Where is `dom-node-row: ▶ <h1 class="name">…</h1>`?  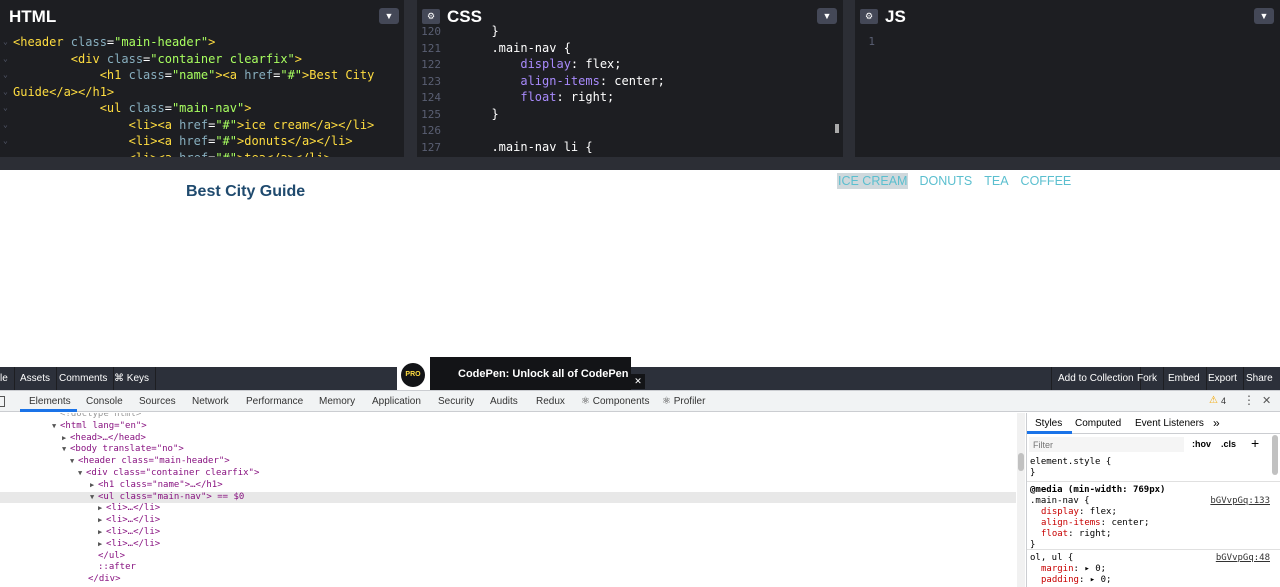 dom-node-row: ▶ <h1 class="name">…</h1> is located at coordinates (508, 486).